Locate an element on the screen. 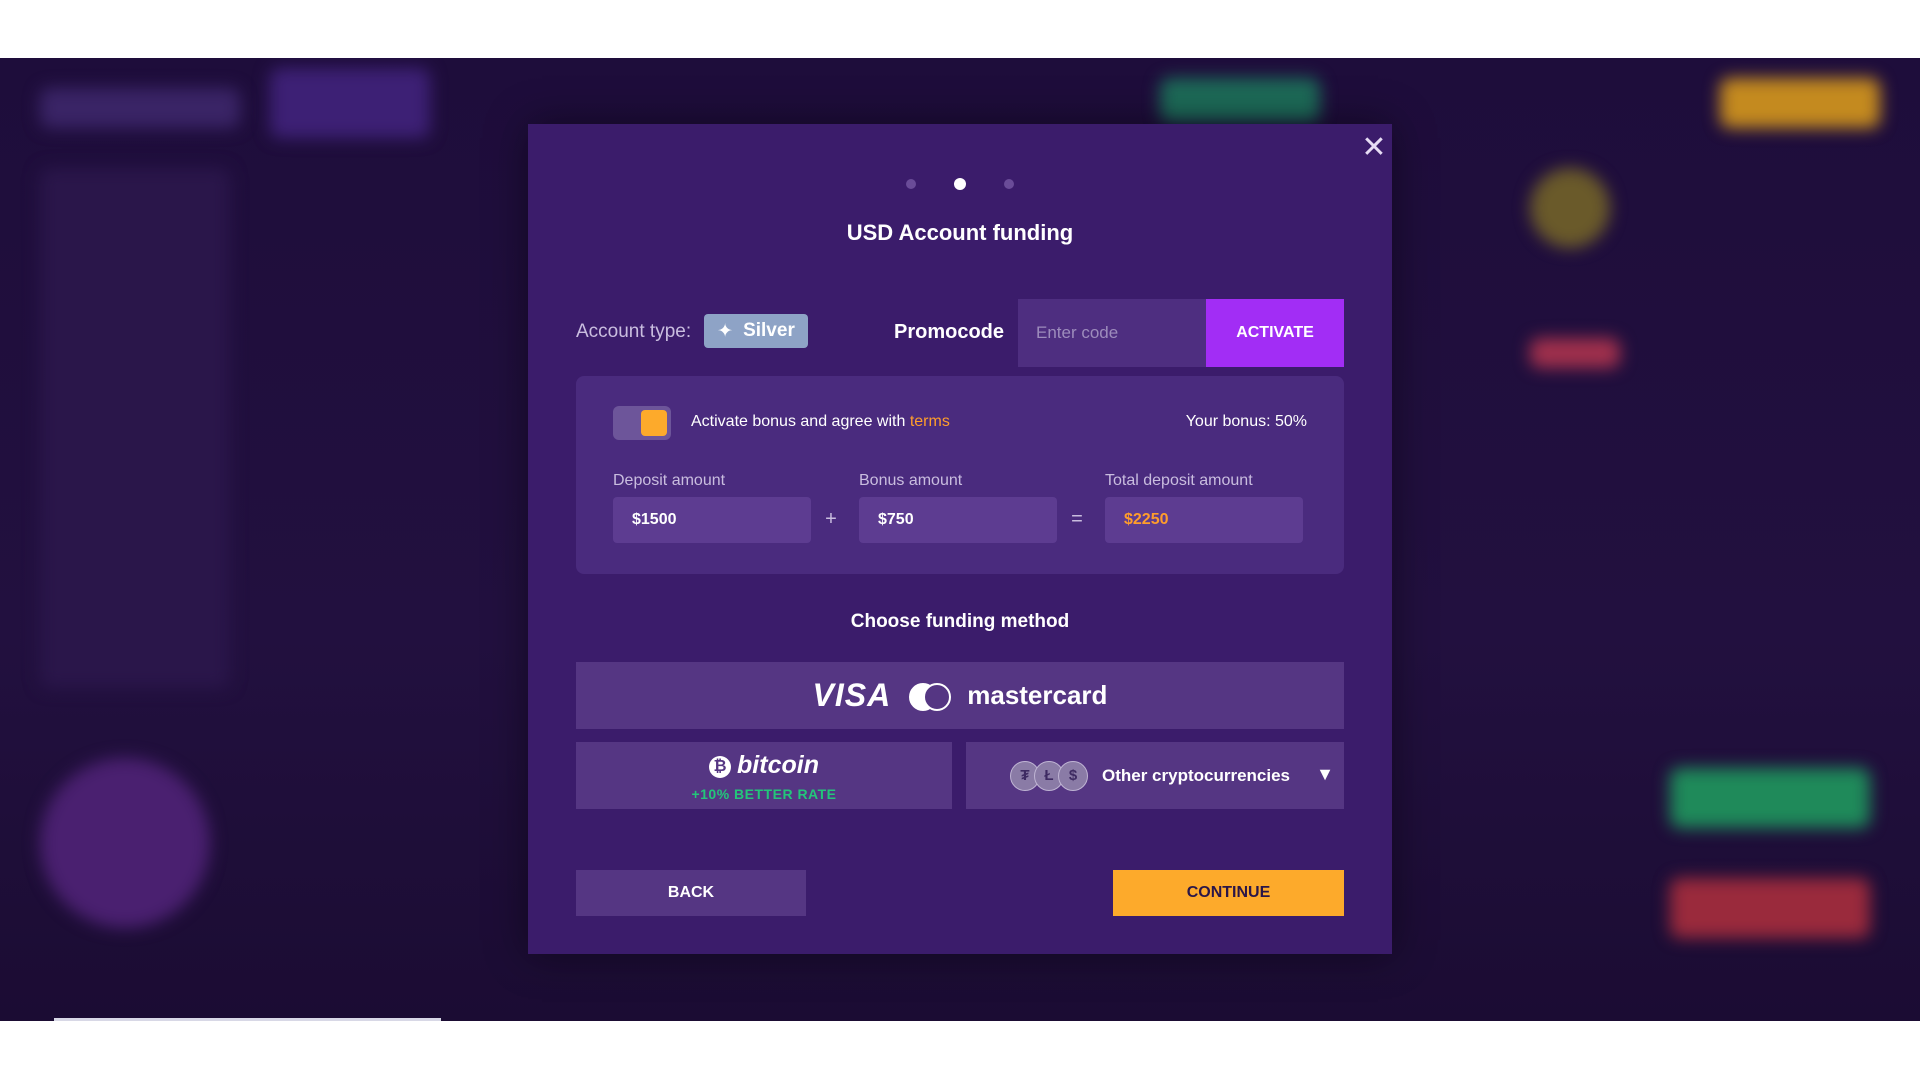 The image size is (1920, 1080). bonus-amount-field is located at coordinates (958, 520).